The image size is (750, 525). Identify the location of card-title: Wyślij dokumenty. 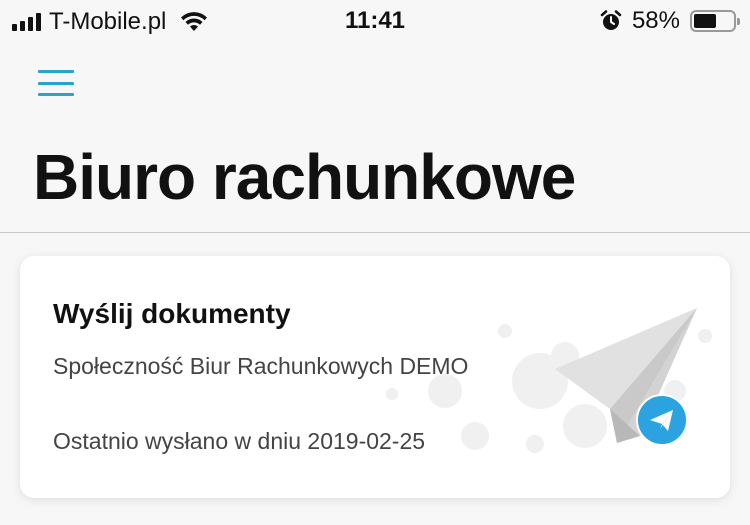
(172, 313).